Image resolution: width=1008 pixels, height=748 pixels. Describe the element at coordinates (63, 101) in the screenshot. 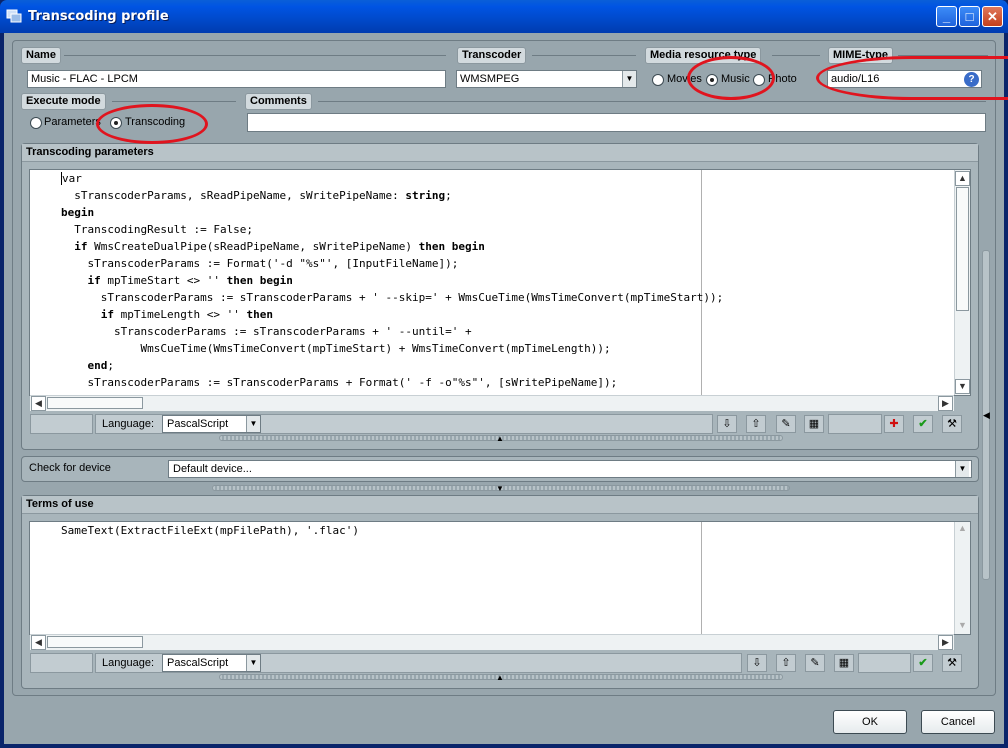

I see `execute-mode-label: Execute mode` at that location.